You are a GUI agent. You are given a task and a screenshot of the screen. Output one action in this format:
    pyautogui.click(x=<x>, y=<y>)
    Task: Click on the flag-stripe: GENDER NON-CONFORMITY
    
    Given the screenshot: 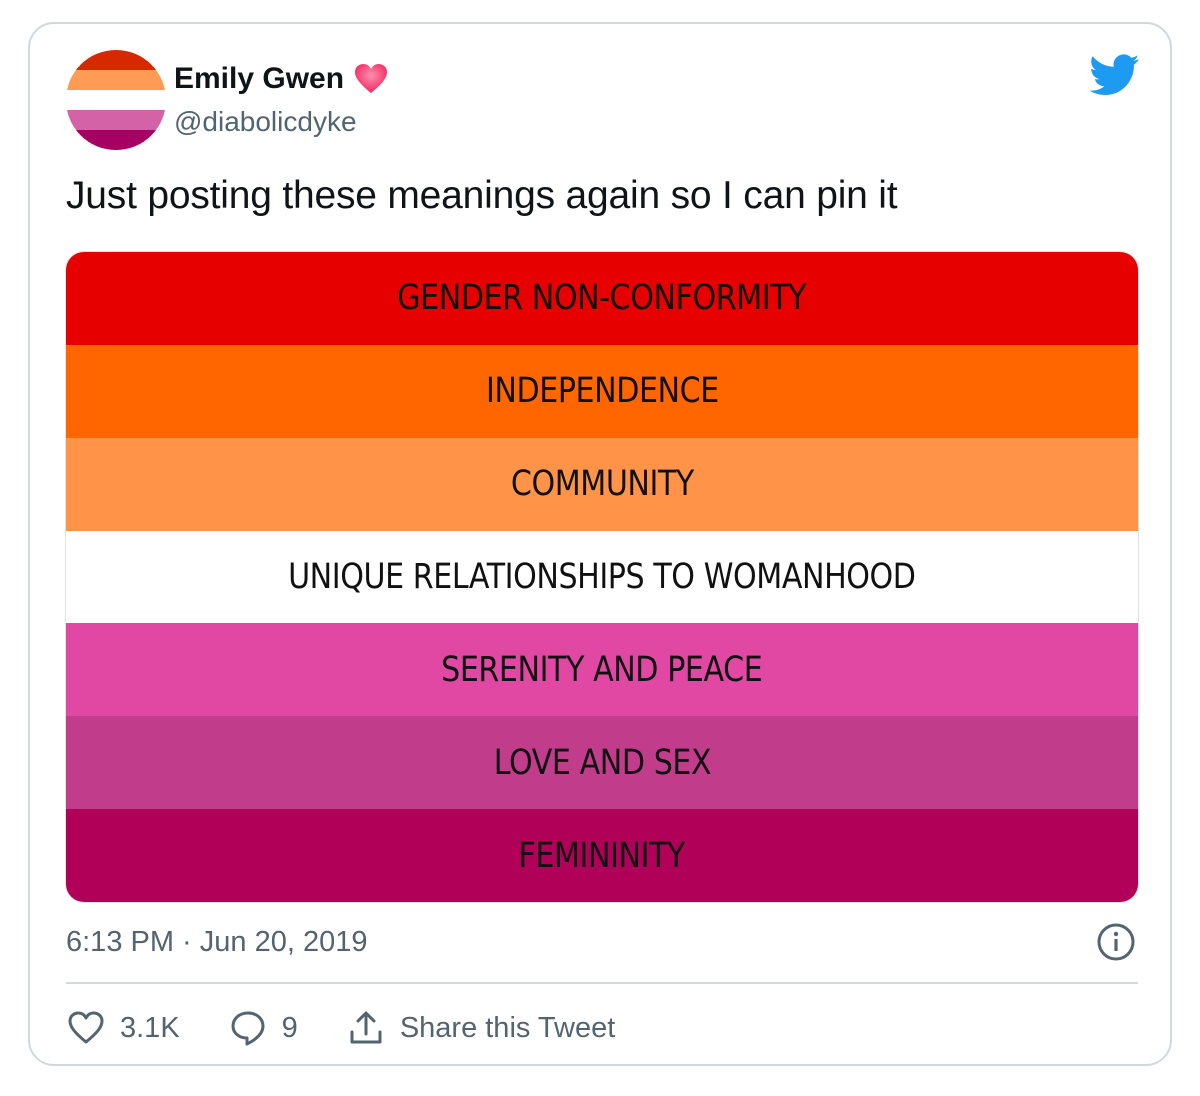 What is the action you would take?
    pyautogui.click(x=602, y=298)
    